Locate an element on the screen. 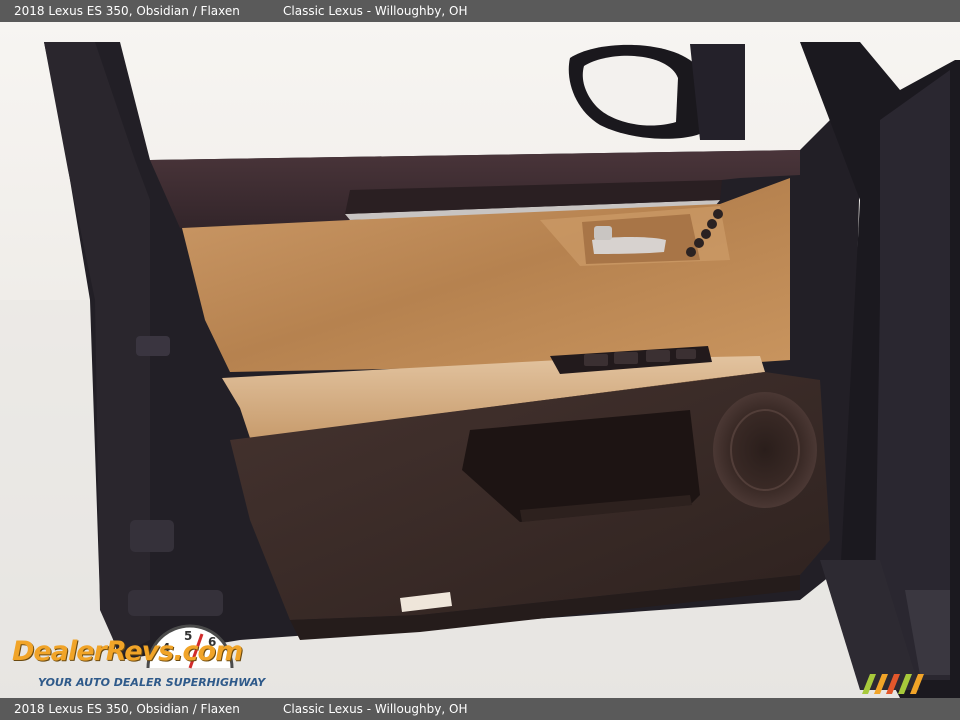  stripes-logo-icon is located at coordinates (893, 684).